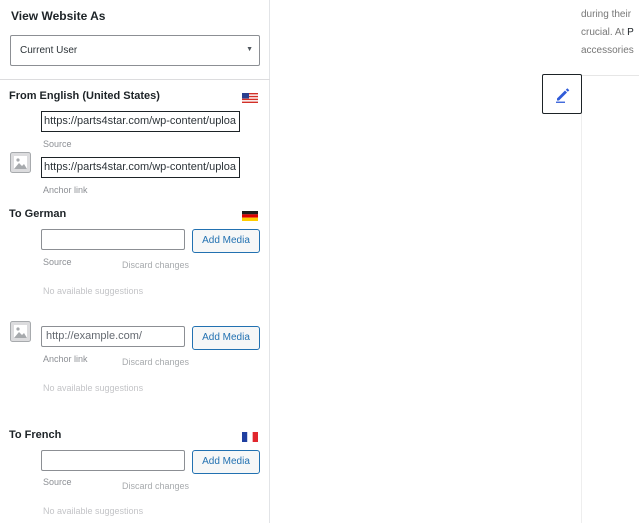 The width and height of the screenshot is (639, 523). What do you see at coordinates (57, 262) in the screenshot?
I see `german-source-label: Source` at bounding box center [57, 262].